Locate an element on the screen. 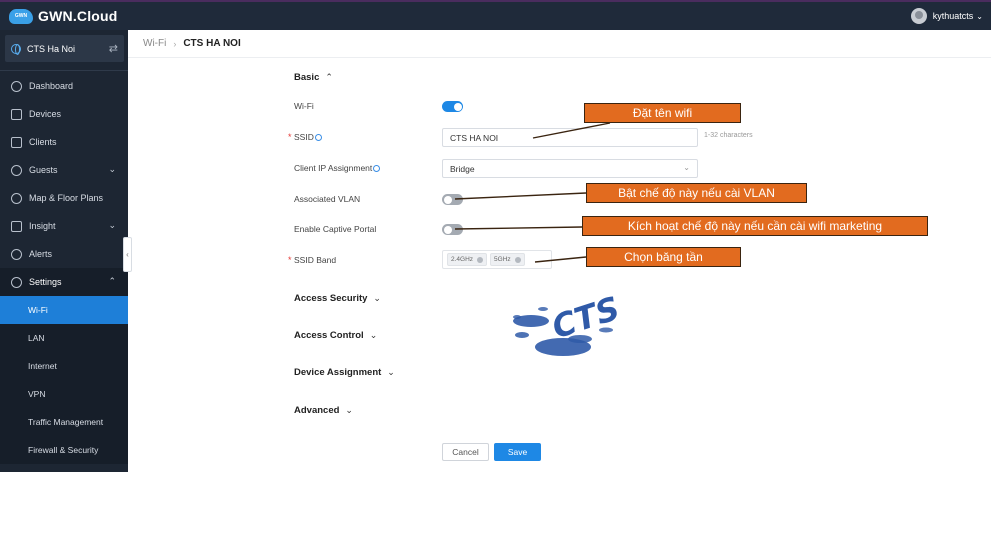 The width and height of the screenshot is (991, 557). section-access-control: Access Control ⌄ is located at coordinates (335, 335).